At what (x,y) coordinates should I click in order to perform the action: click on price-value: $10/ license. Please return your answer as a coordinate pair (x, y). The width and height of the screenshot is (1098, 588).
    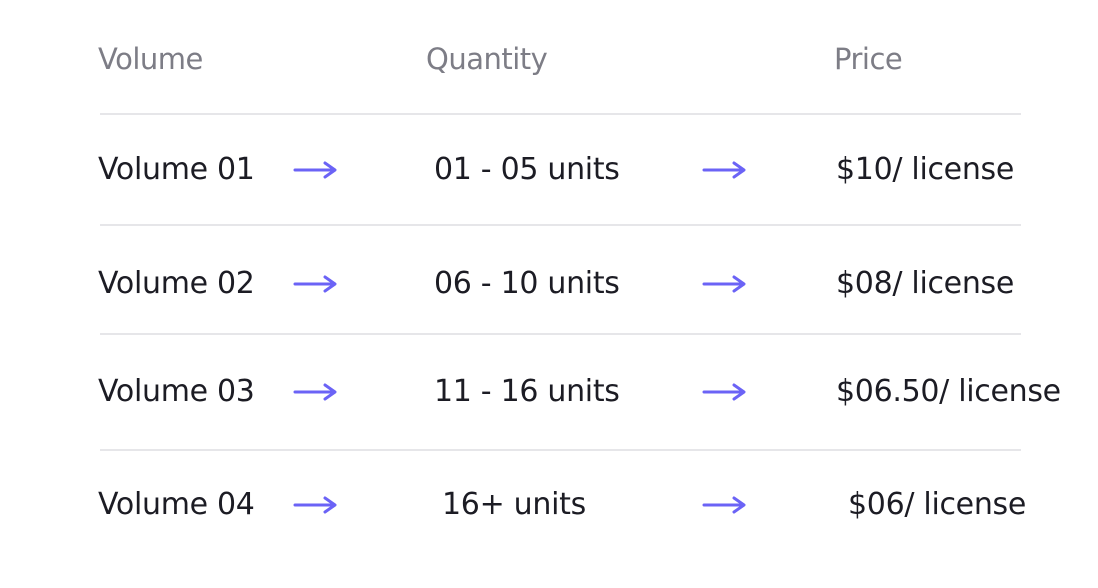
    Looking at the image, I should click on (925, 169).